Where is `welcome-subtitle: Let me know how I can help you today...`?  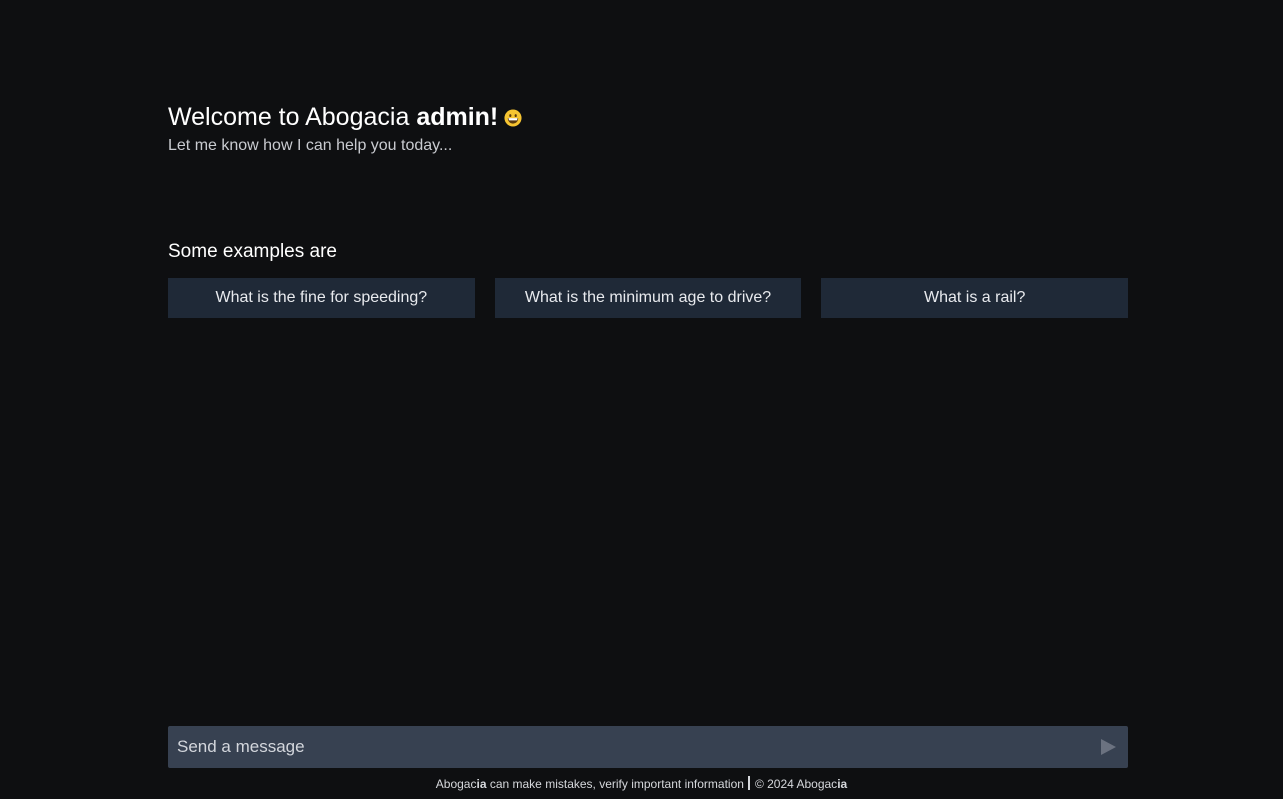
welcome-subtitle: Let me know how I can help you today... is located at coordinates (310, 145).